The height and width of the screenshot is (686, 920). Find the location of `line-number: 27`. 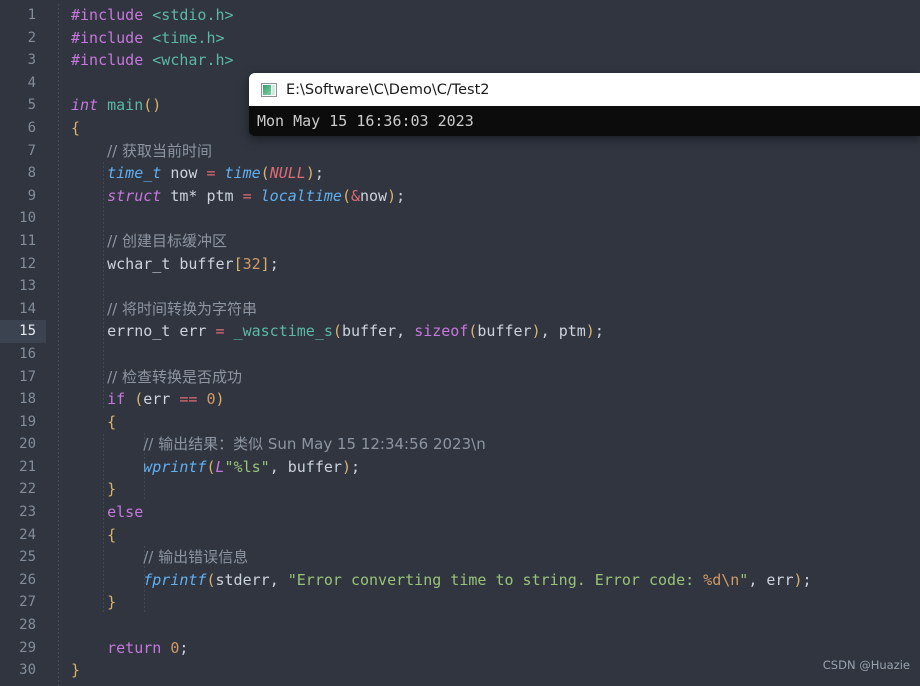

line-number: 27 is located at coordinates (18, 602).